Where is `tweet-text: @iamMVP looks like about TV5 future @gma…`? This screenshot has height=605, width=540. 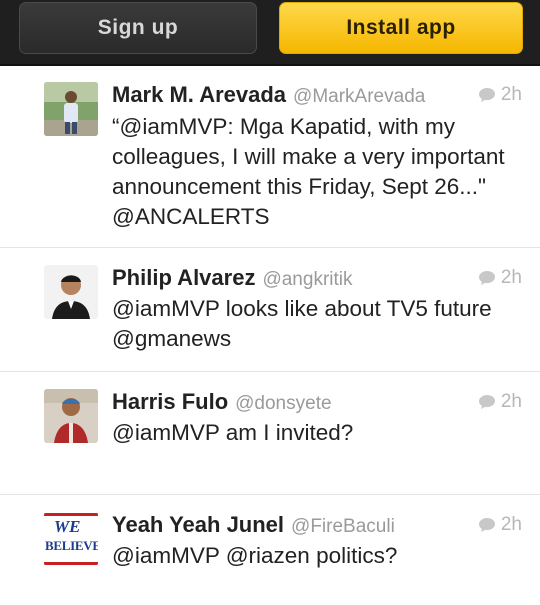 tweet-text: @iamMVP looks like about TV5 future @gma… is located at coordinates (302, 323).